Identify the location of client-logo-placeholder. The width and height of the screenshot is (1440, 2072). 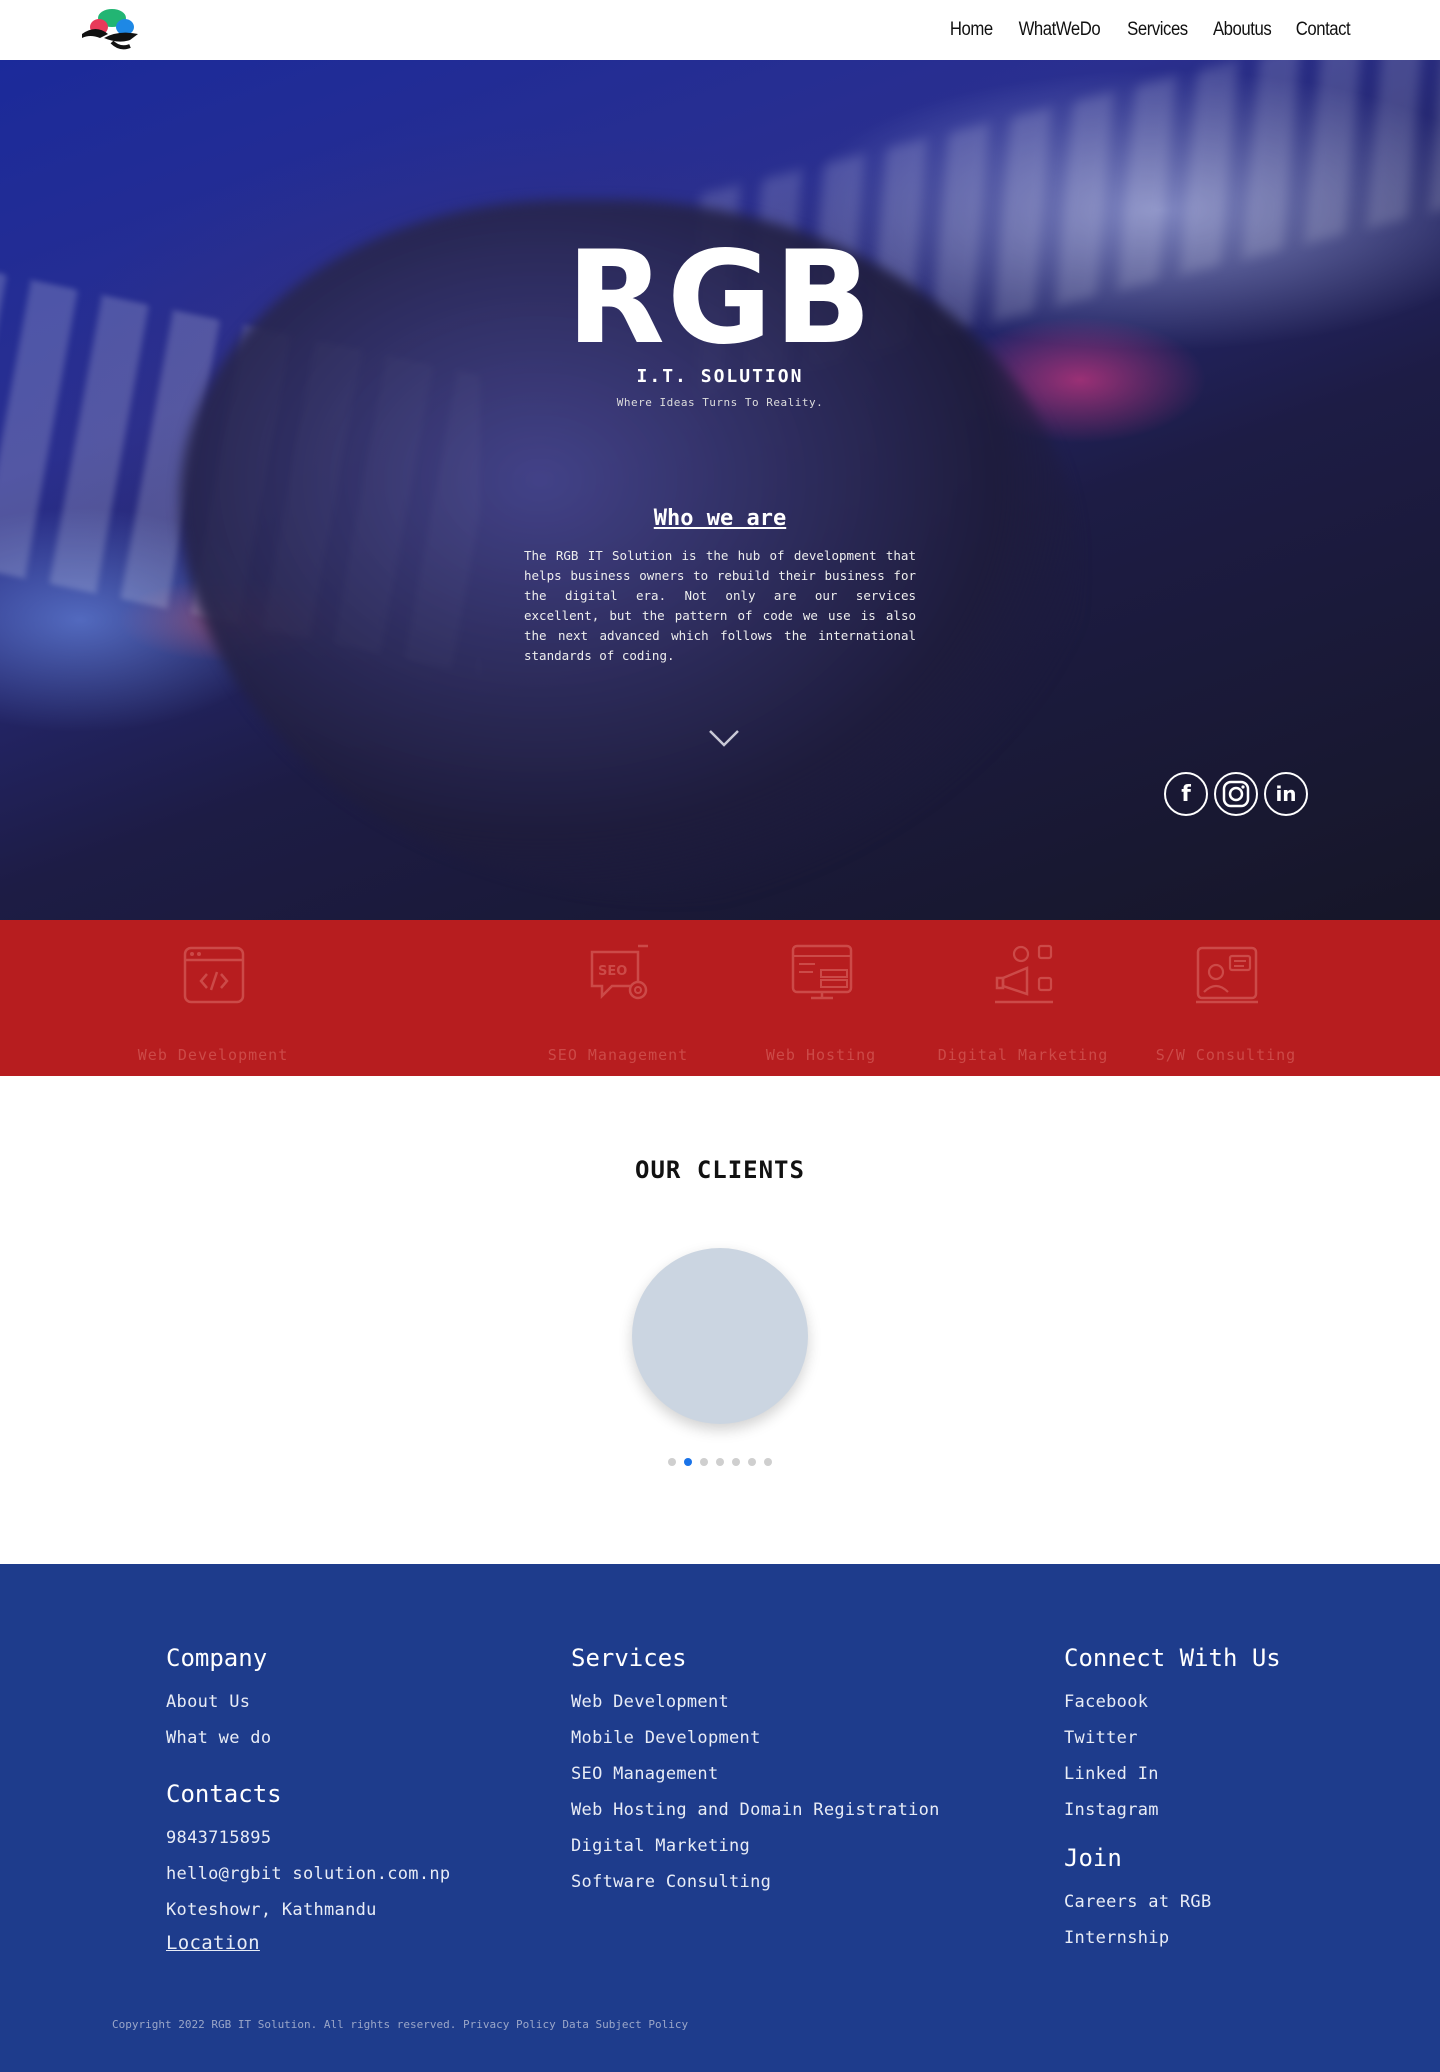
(720, 1336).